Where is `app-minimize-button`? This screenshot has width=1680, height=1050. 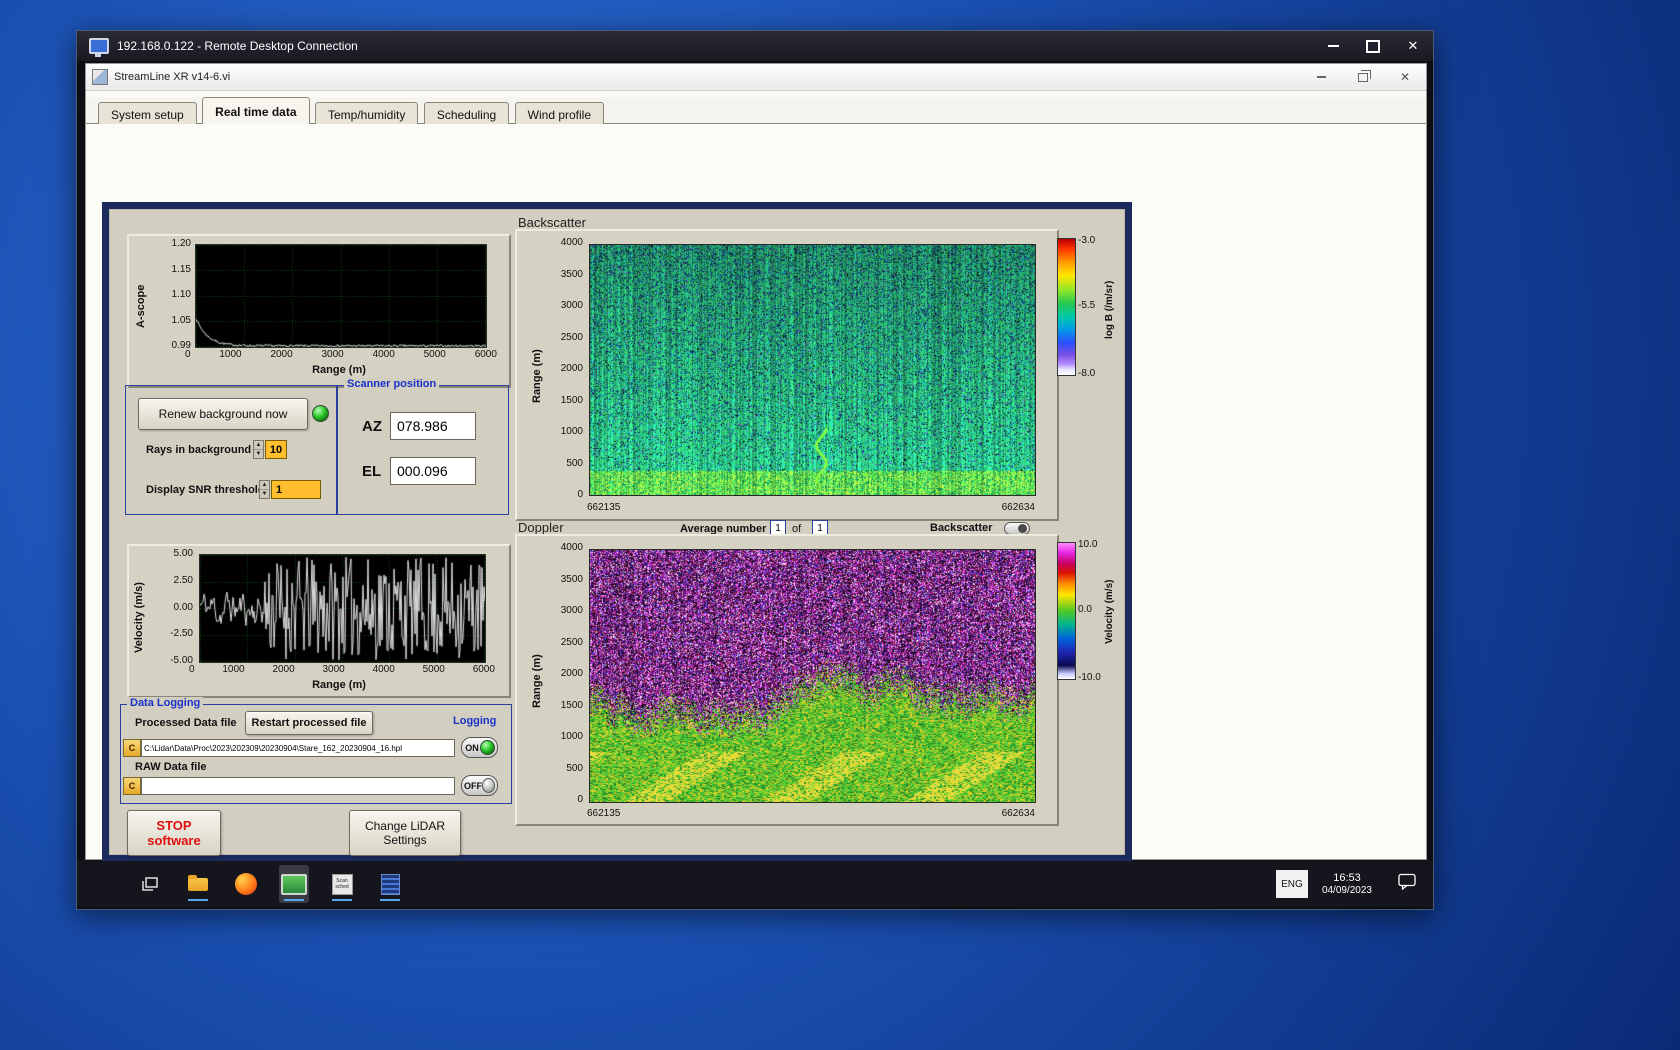 app-minimize-button is located at coordinates (1321, 77).